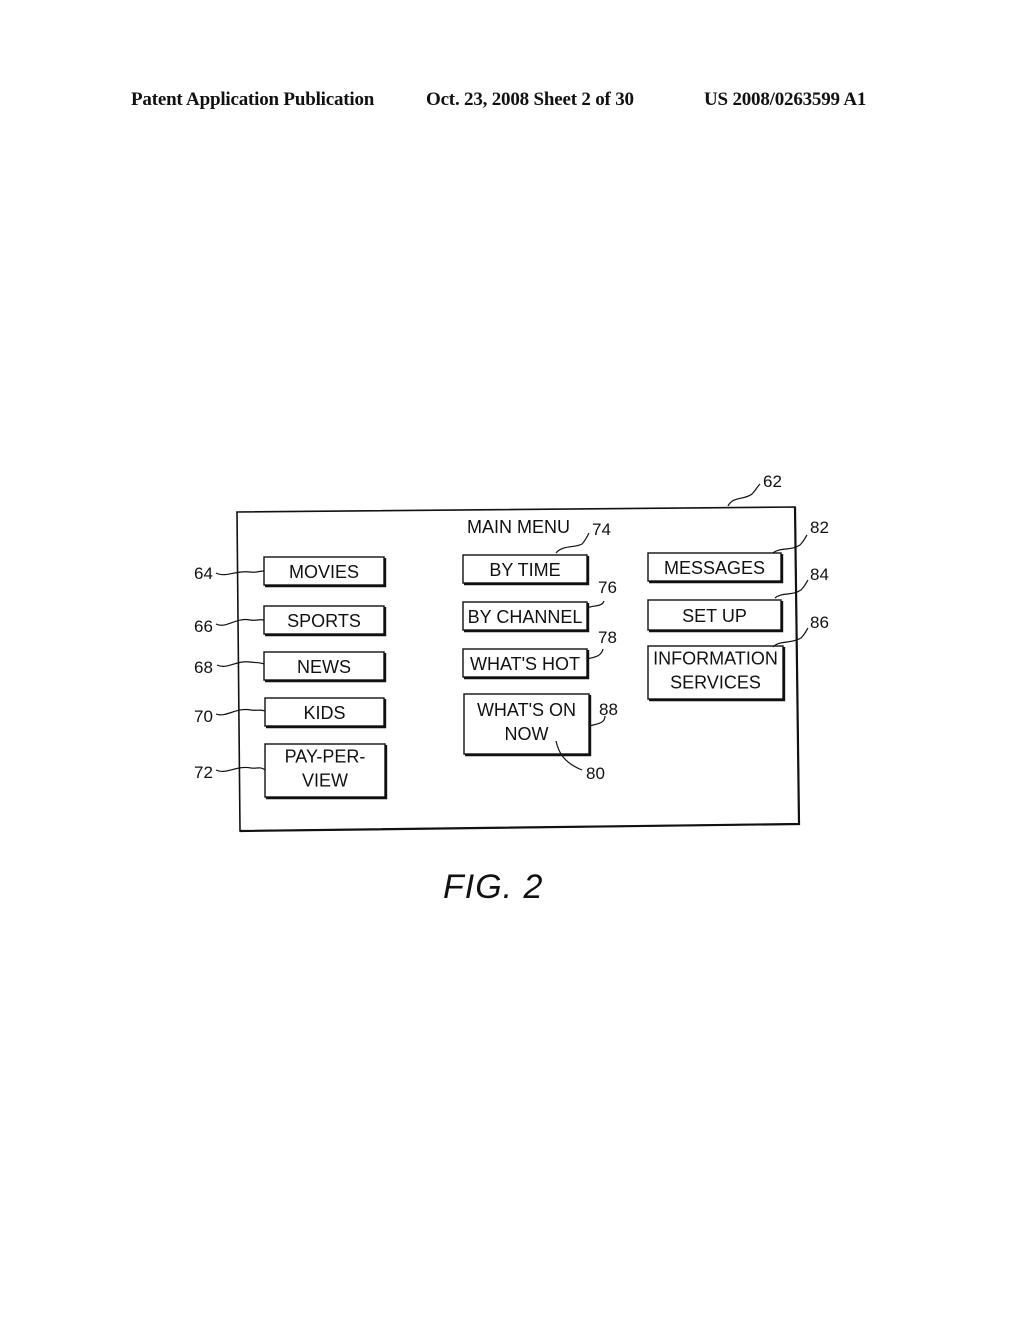 Image resolution: width=1024 pixels, height=1320 pixels. What do you see at coordinates (325, 781) in the screenshot?
I see `button-label-line: VIEW` at bounding box center [325, 781].